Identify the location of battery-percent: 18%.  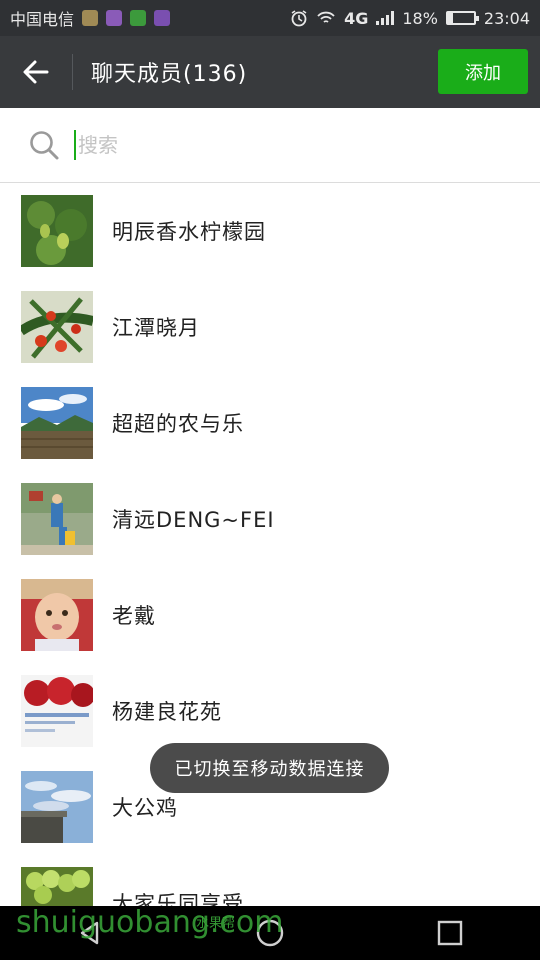
(420, 18).